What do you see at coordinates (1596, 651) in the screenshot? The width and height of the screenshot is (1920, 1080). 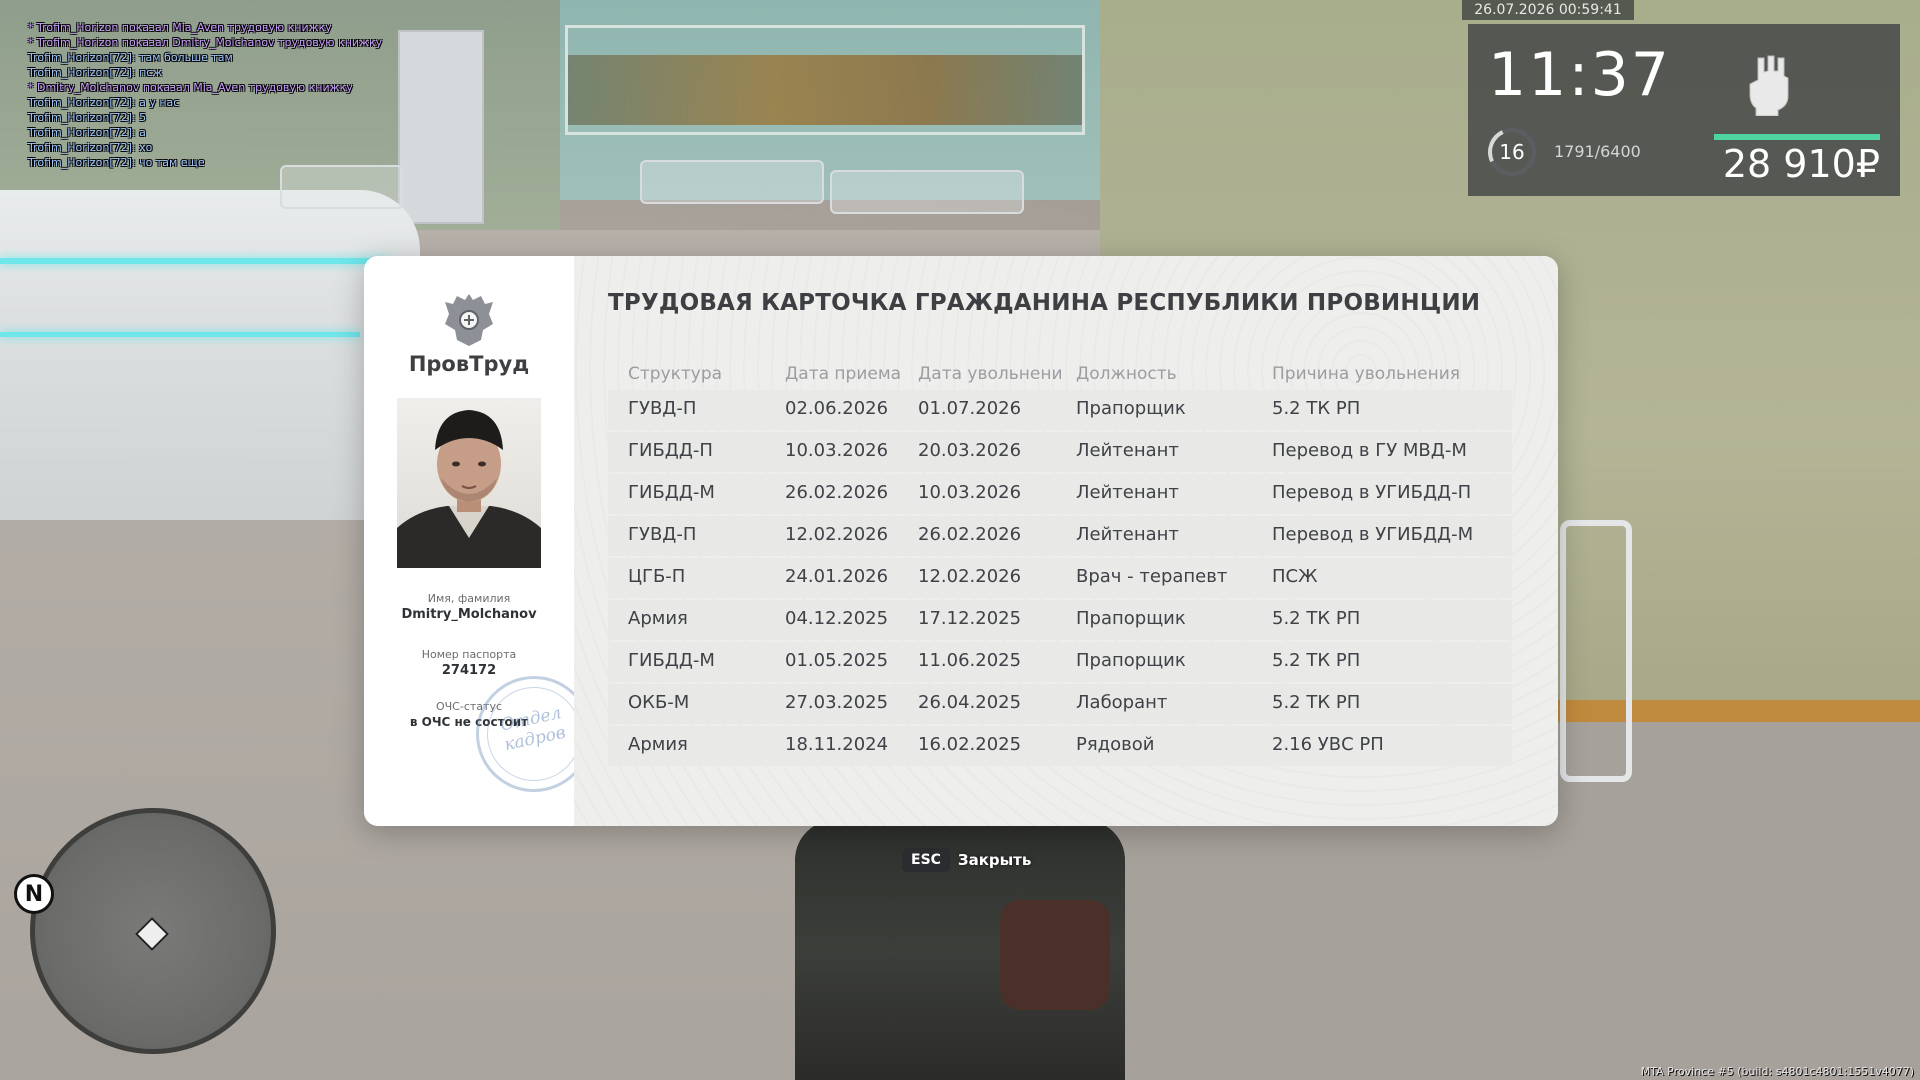 I see `scene-chair` at bounding box center [1596, 651].